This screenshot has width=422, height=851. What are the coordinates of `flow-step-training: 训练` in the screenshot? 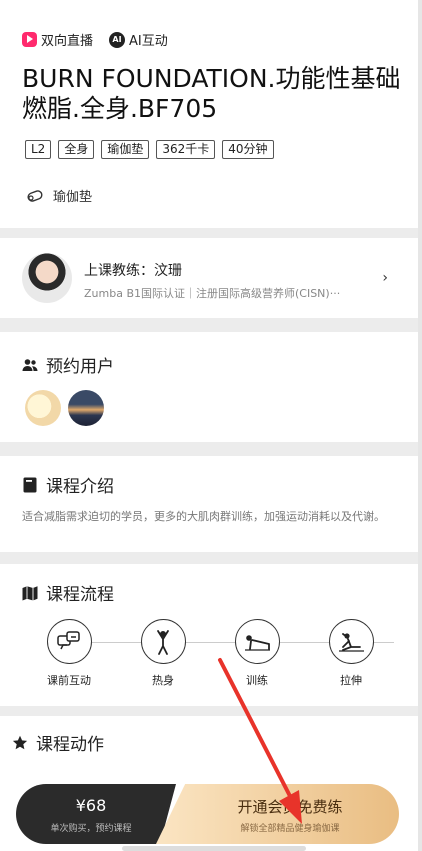 It's located at (257, 653).